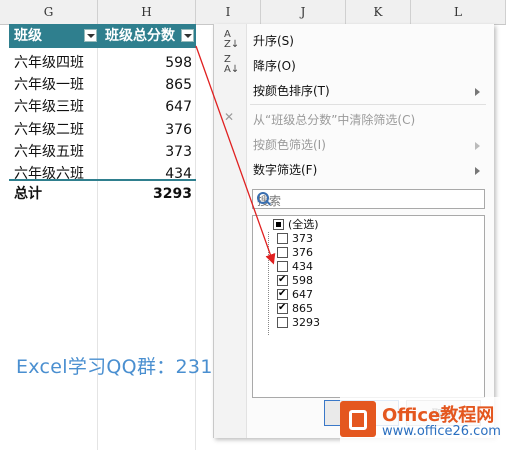 The image size is (506, 450). I want to click on office-logo-icon, so click(358, 419).